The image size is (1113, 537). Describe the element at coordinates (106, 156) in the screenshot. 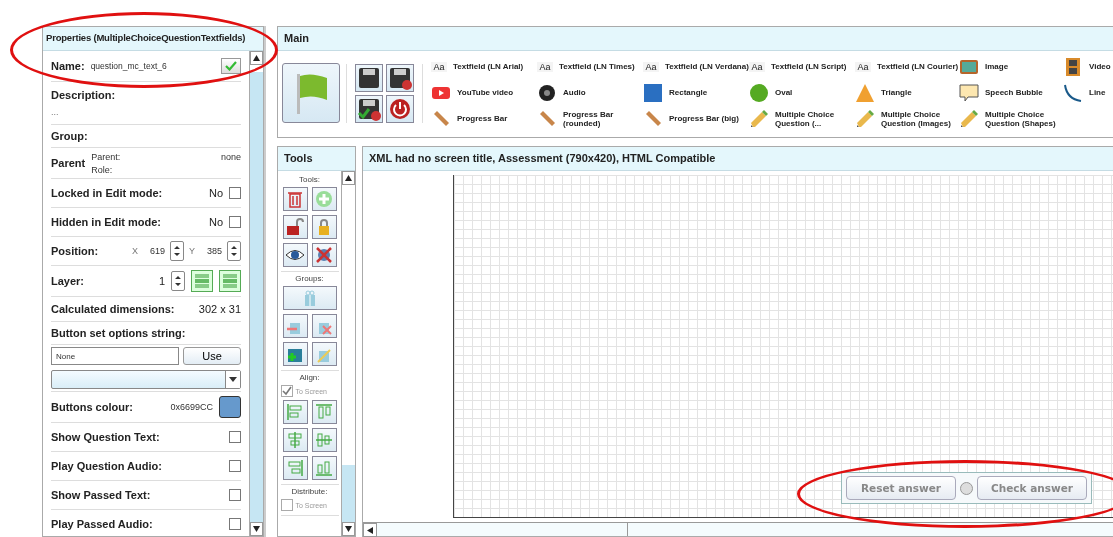

I see `field-label: Parent:` at that location.